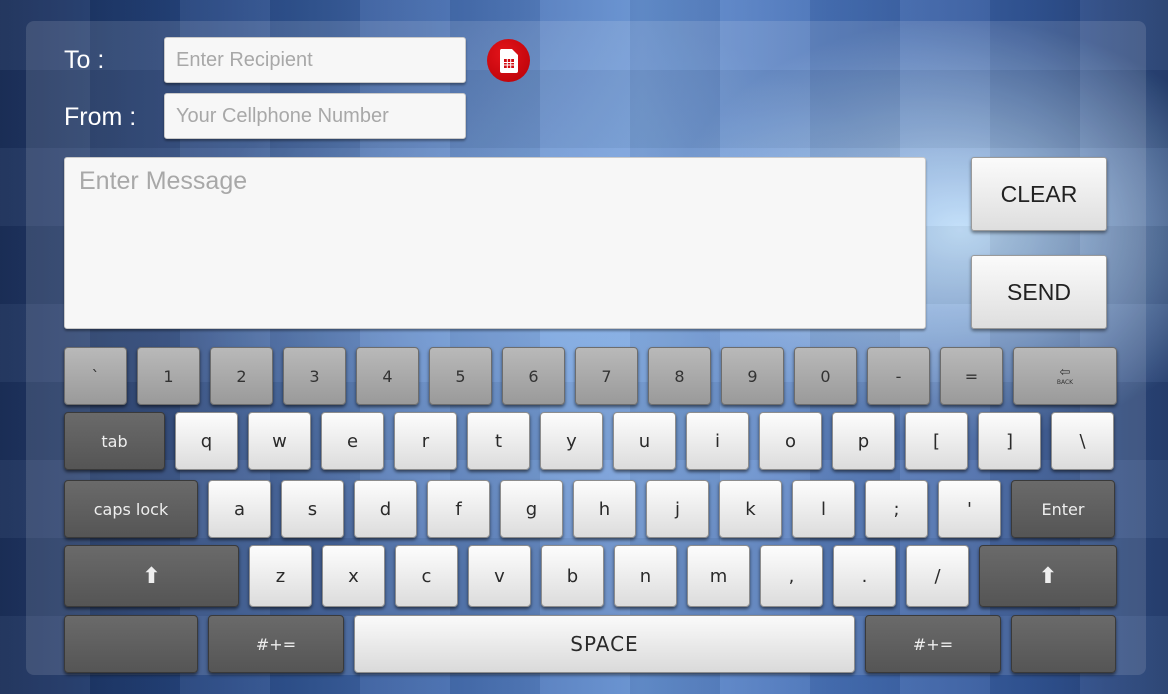 The height and width of the screenshot is (694, 1168). I want to click on key-caps-lock: caps lock, so click(131, 509).